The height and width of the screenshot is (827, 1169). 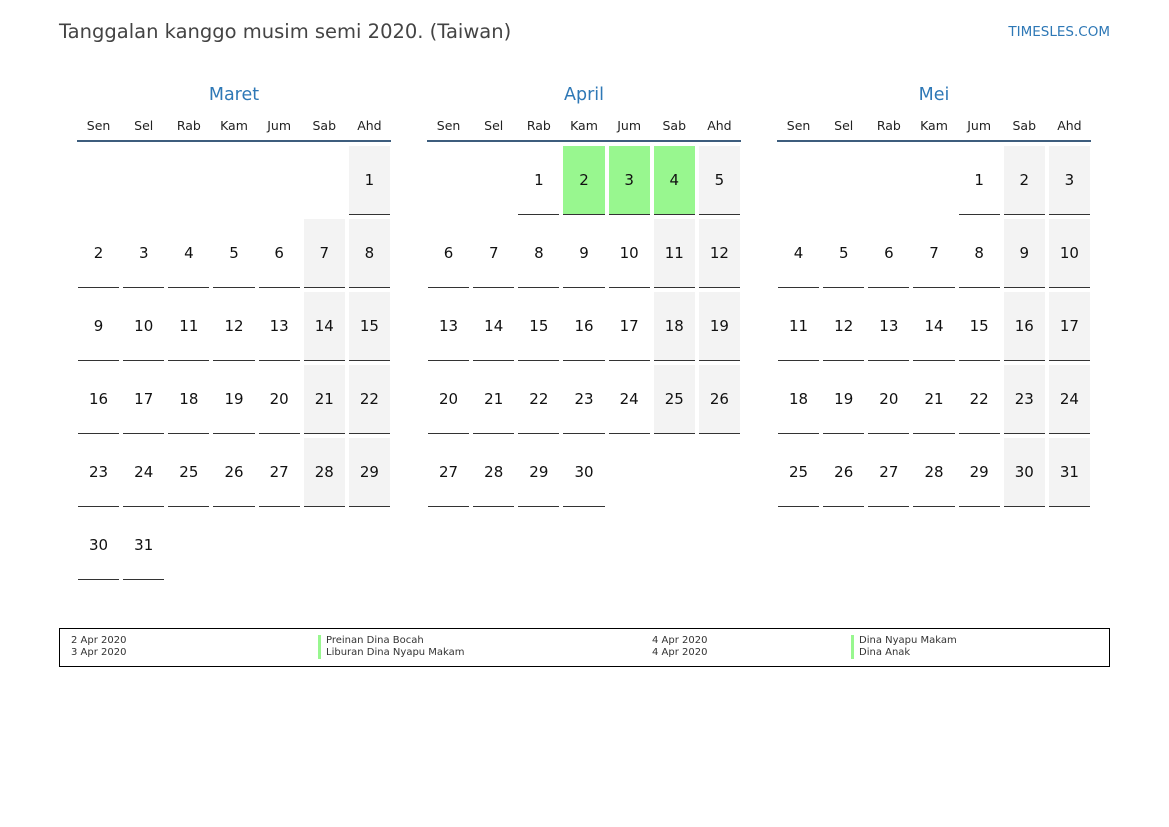 I want to click on day-cell: 12, so click(x=719, y=253).